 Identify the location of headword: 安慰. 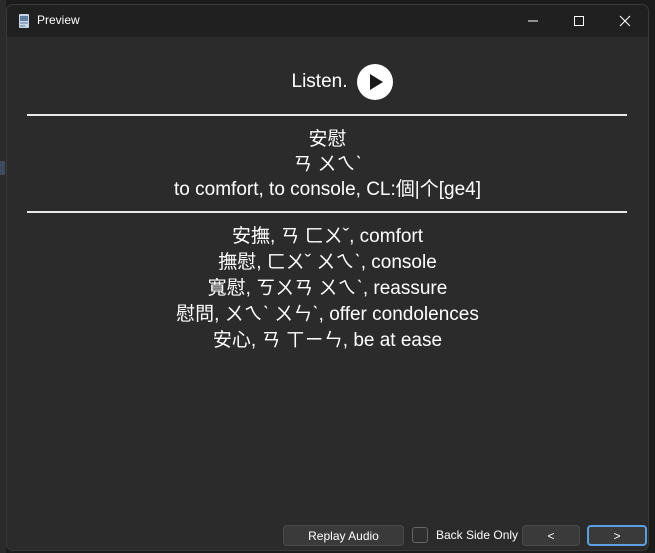
(327, 139).